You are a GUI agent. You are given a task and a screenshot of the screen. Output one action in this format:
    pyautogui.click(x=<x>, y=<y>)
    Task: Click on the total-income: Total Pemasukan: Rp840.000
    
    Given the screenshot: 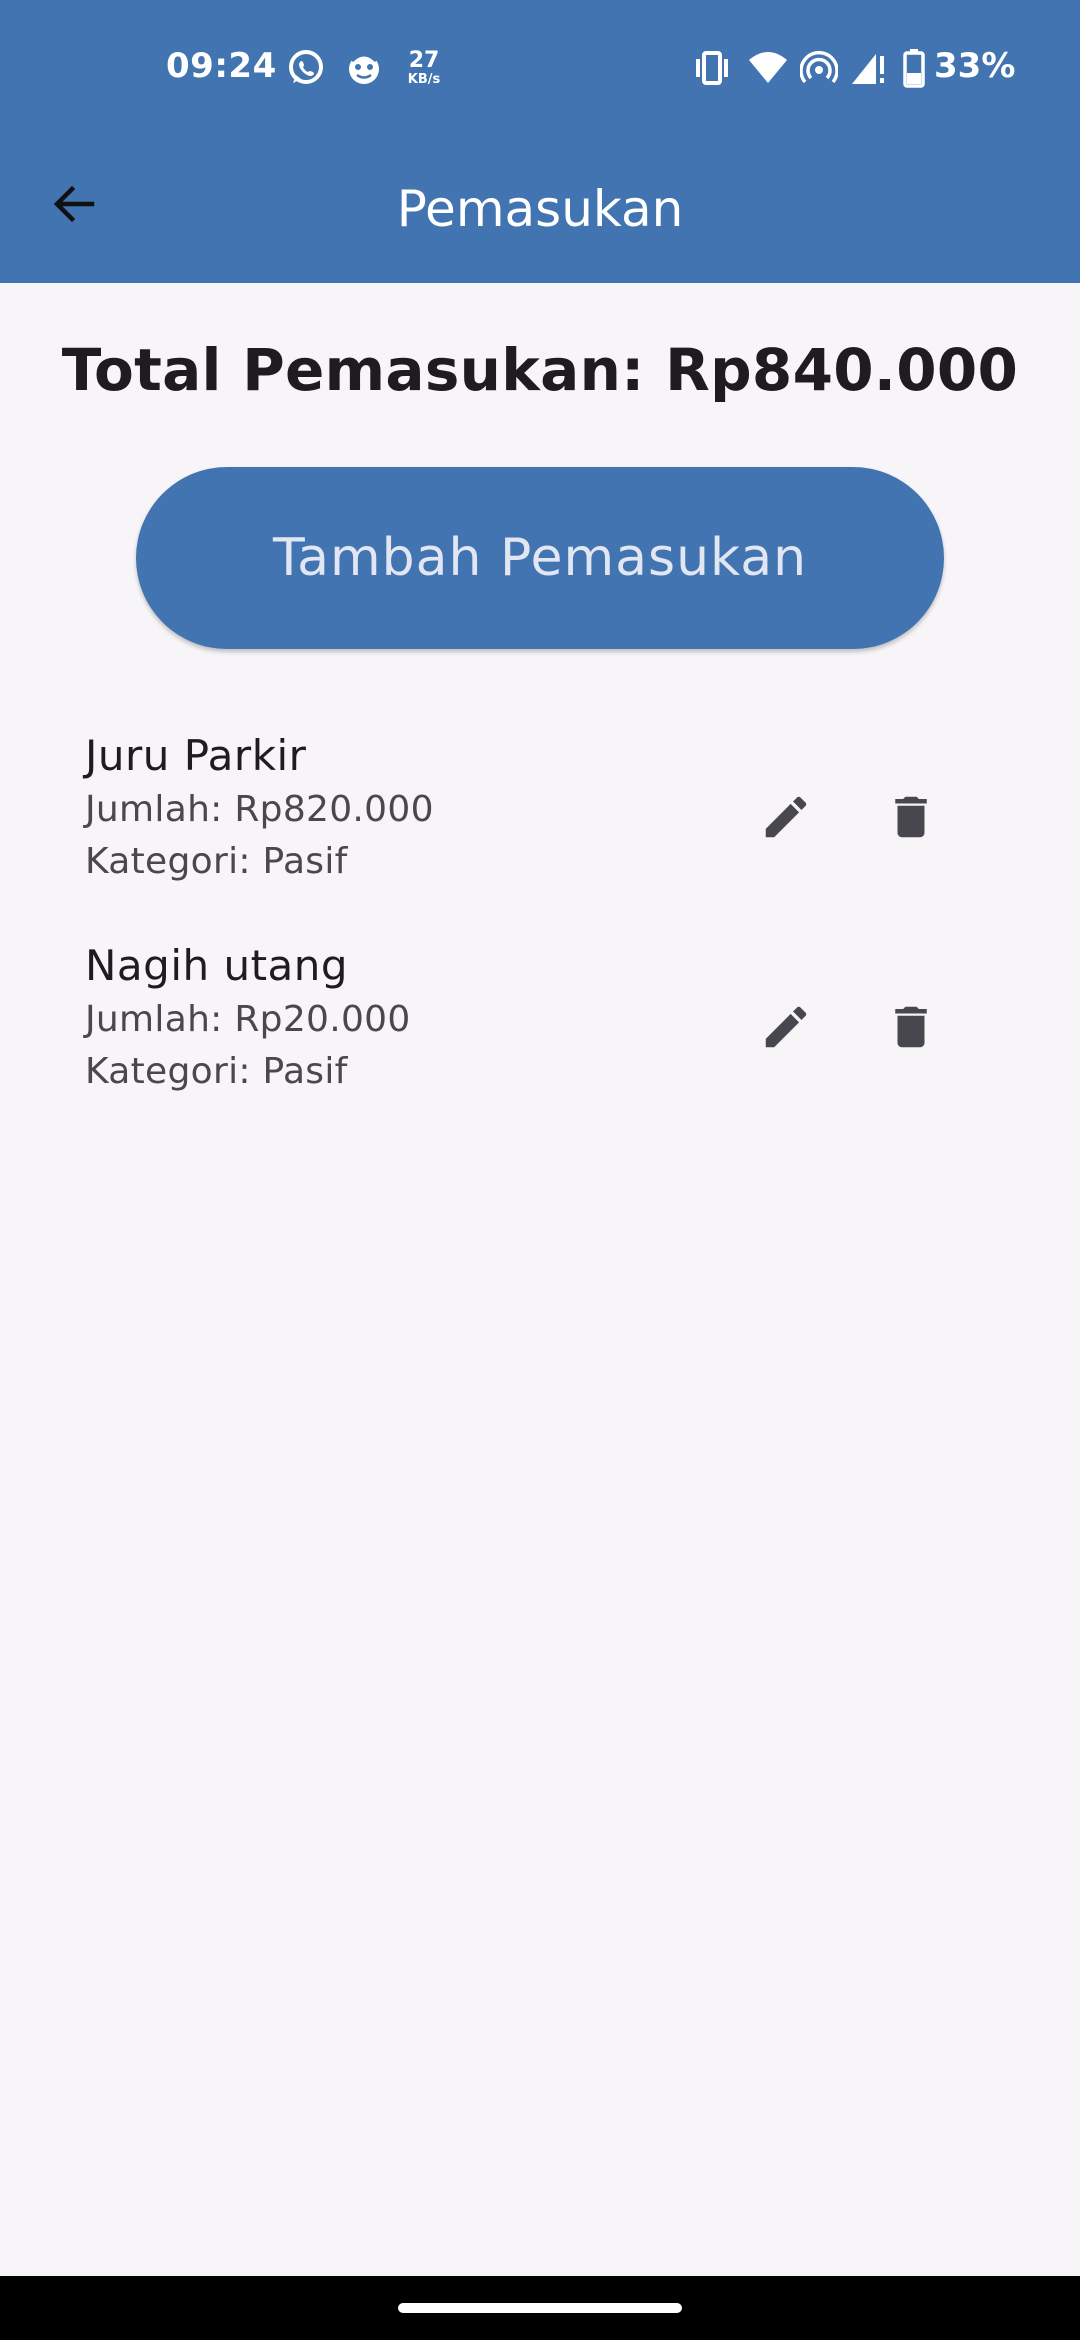 What is the action you would take?
    pyautogui.click(x=540, y=370)
    